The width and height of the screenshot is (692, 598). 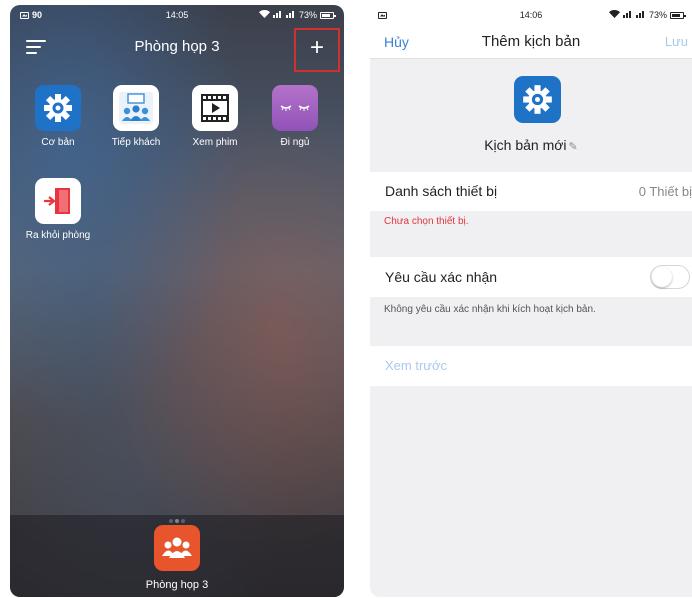 What do you see at coordinates (676, 41) in the screenshot?
I see `save-button: Lưu` at bounding box center [676, 41].